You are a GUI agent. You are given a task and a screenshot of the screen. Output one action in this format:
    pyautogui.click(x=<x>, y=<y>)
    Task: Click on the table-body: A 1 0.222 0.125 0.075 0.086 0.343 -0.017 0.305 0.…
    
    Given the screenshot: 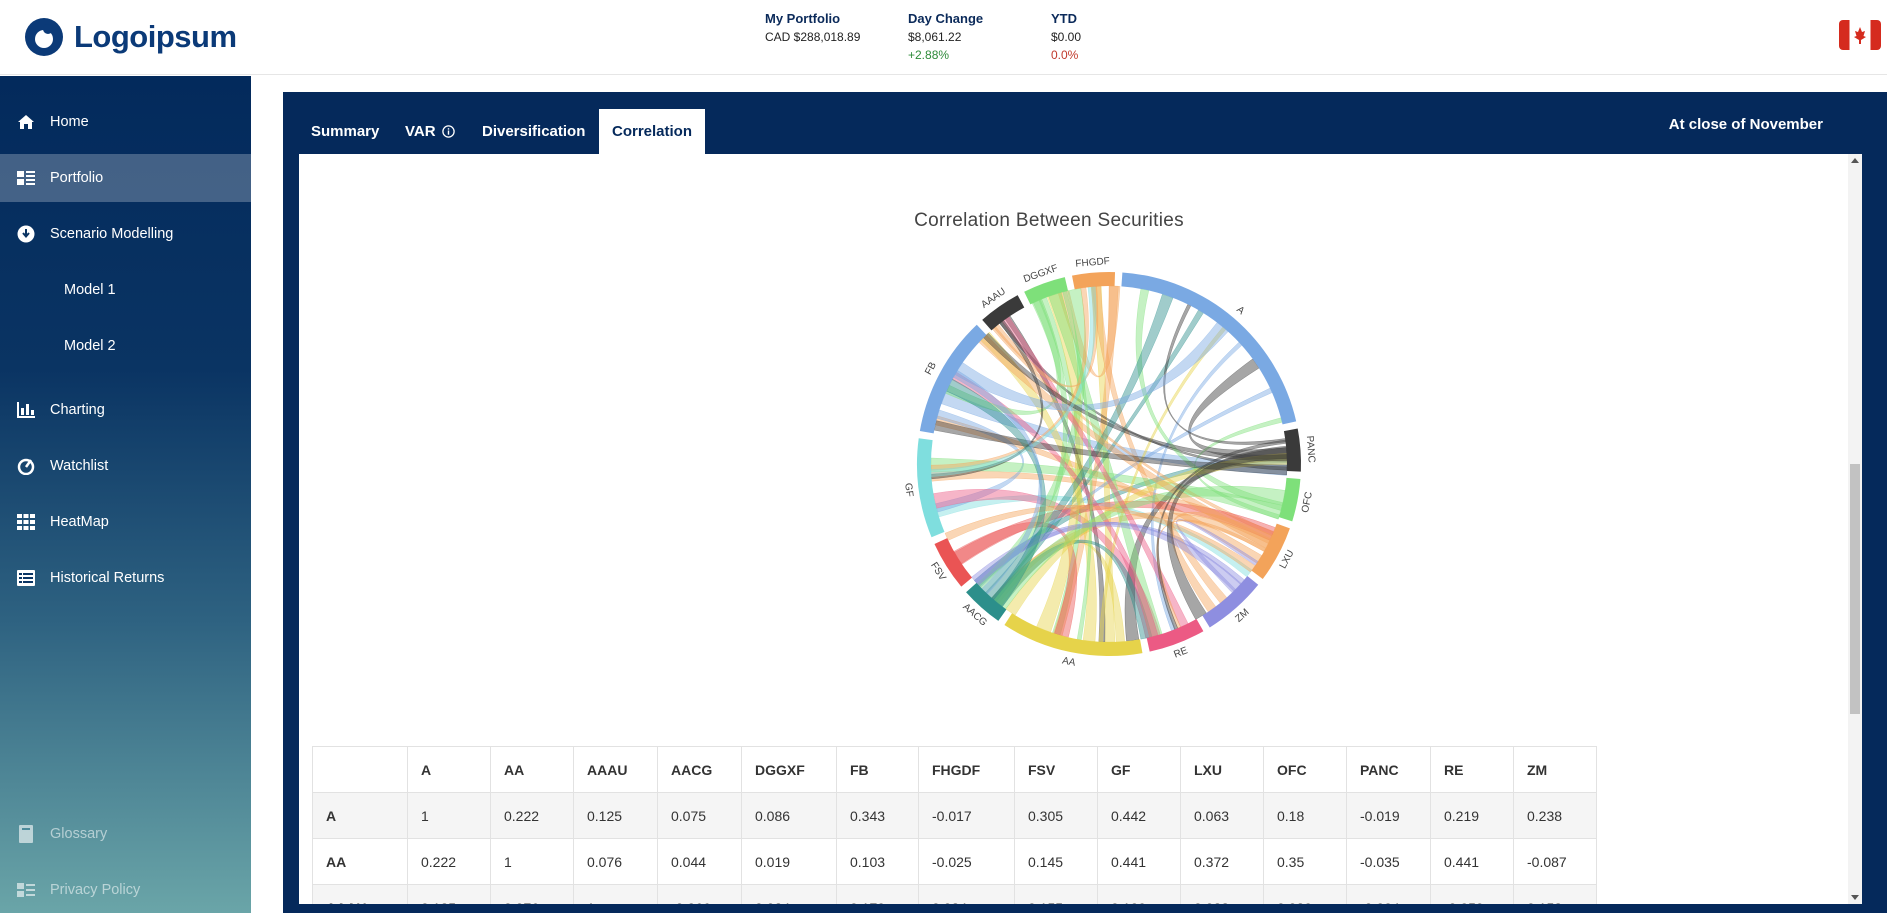 What is the action you would take?
    pyautogui.click(x=954, y=848)
    